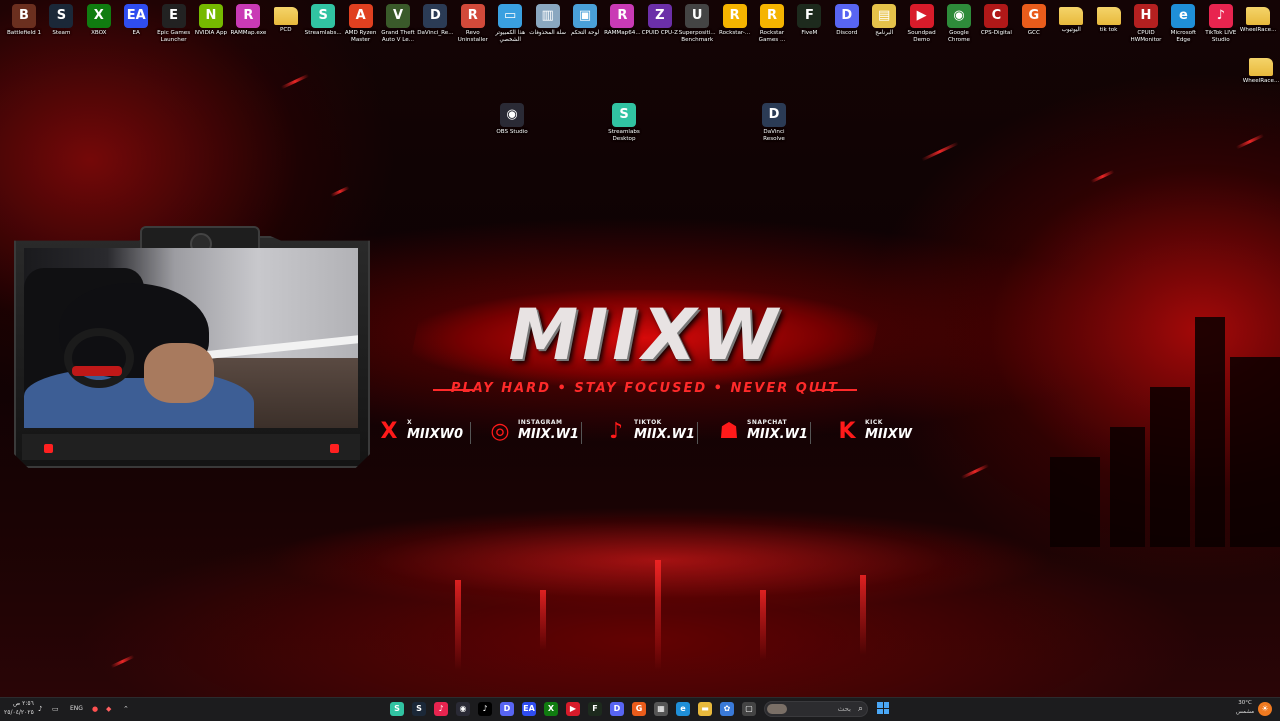 The image size is (1280, 721). Describe the element at coordinates (996, 33) in the screenshot. I see `desktop-icon-label: CPS-Digital` at that location.